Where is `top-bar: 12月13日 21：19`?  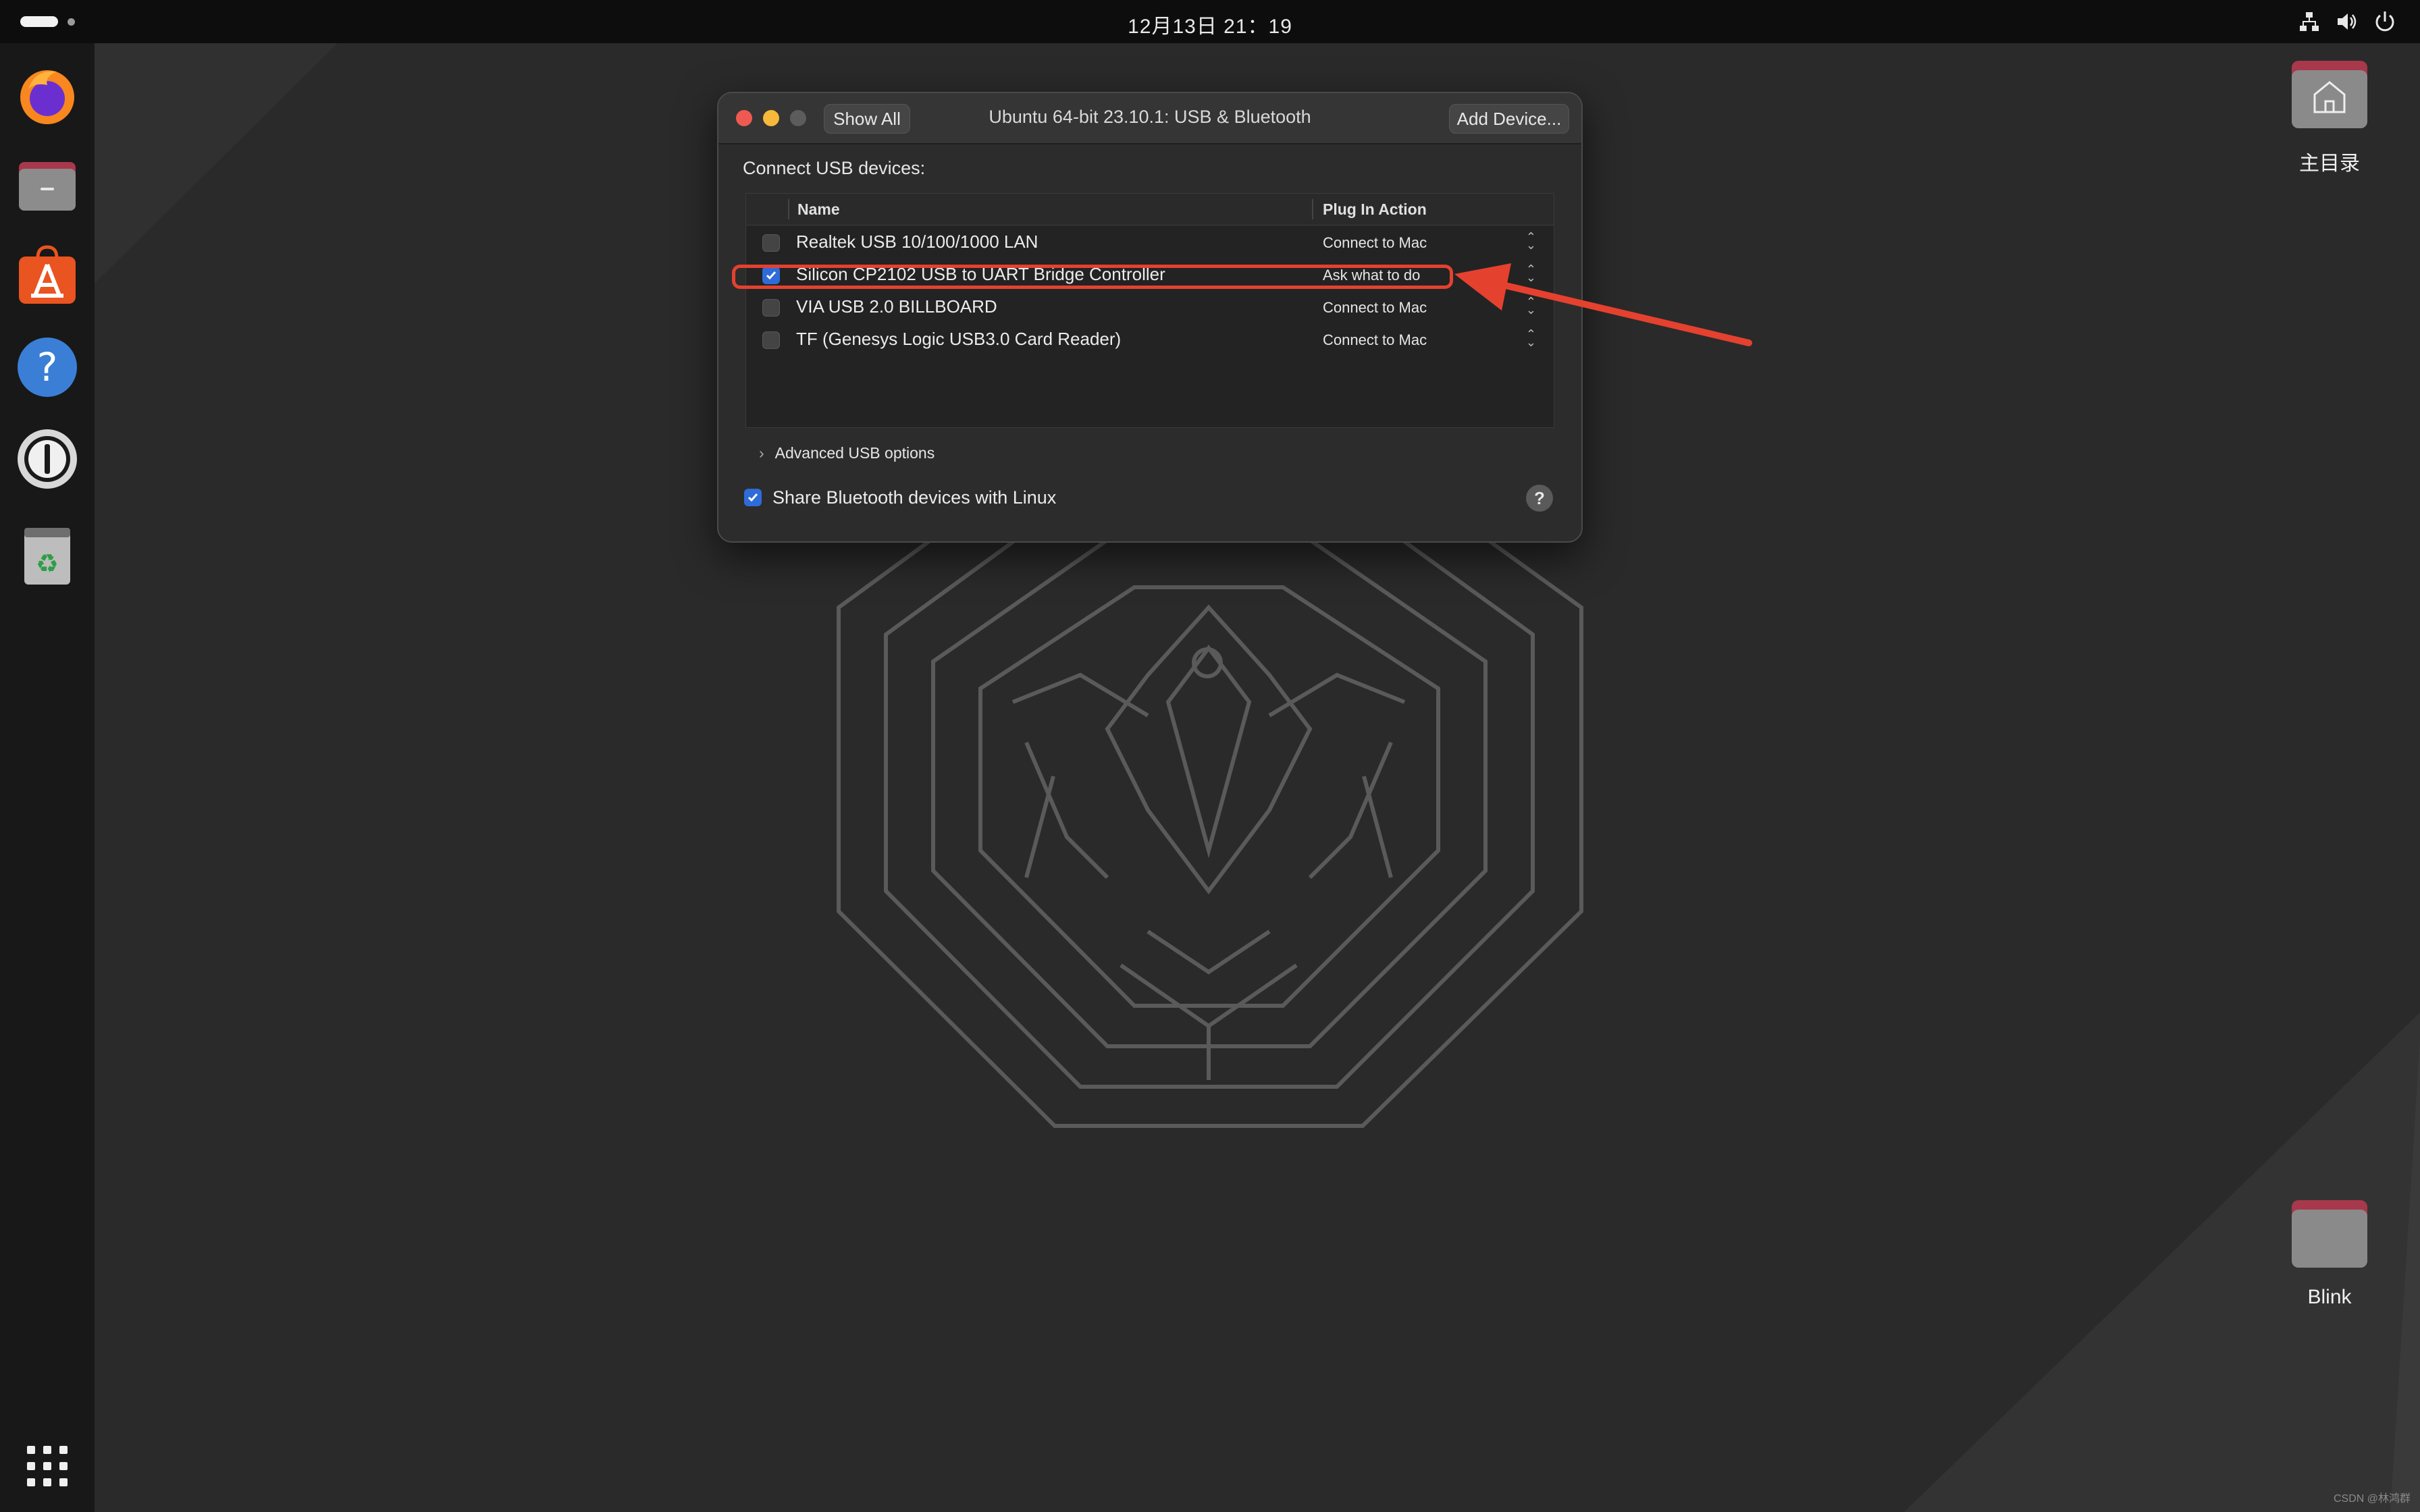
top-bar: 12月13日 21：19 is located at coordinates (1210, 21).